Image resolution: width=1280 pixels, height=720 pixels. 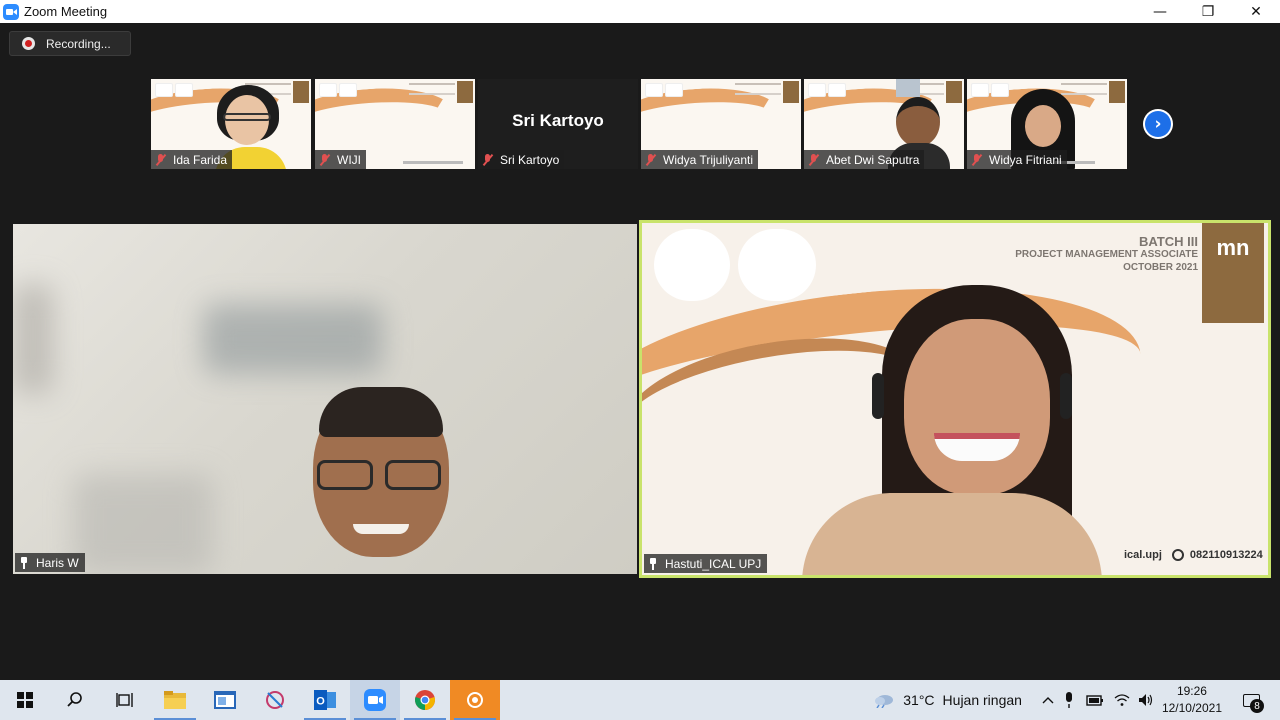 I want to click on window-controls: — ❐ ✕, so click(x=1208, y=11).